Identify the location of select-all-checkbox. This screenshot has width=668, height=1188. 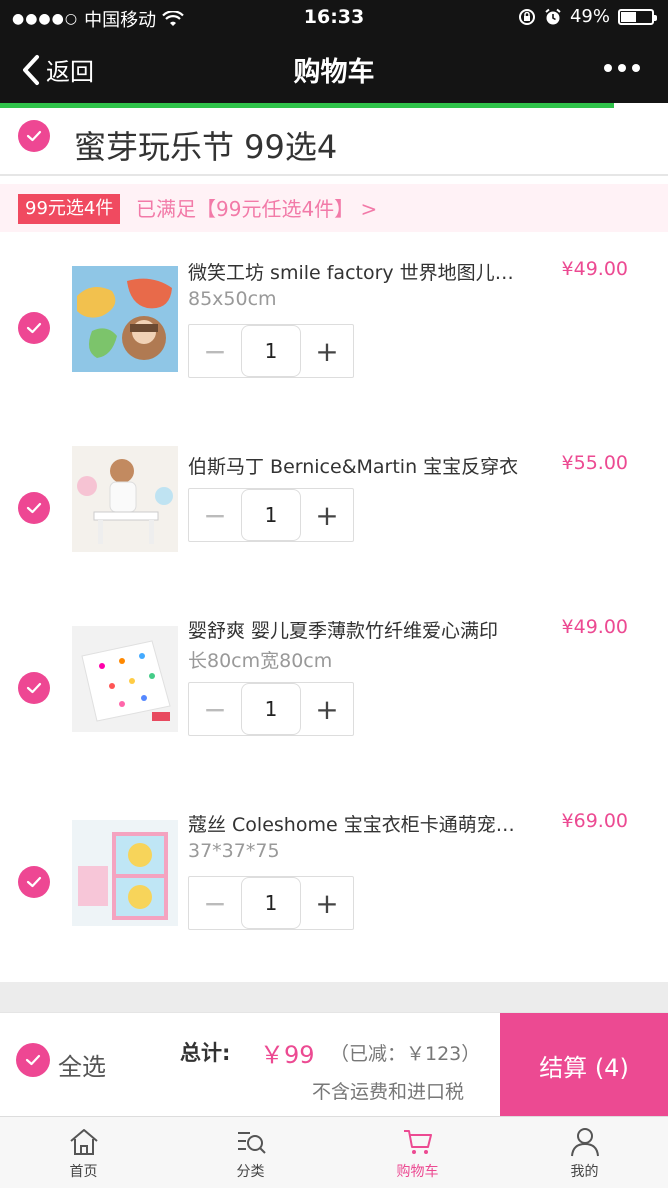
(33, 1060).